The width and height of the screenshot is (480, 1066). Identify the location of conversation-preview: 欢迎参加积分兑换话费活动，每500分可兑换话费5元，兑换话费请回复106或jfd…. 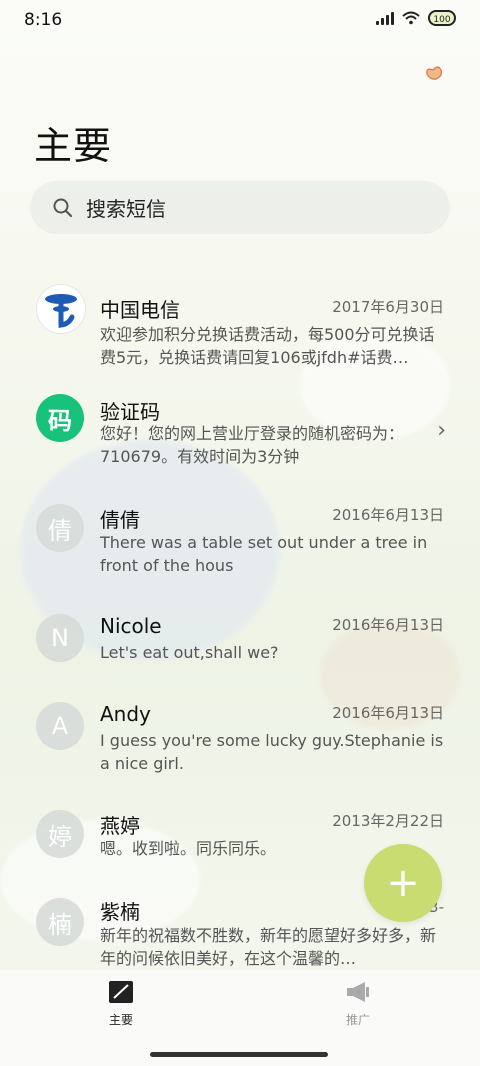
(267, 346).